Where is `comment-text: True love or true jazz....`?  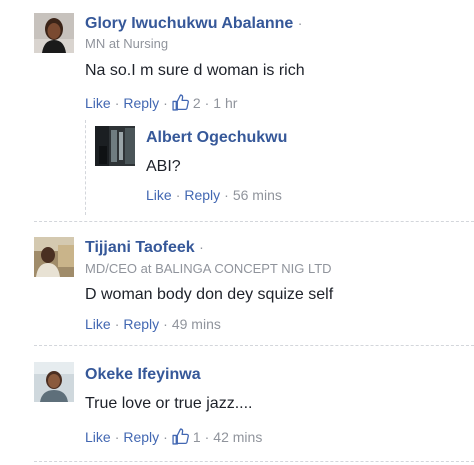
comment-text: True love or true jazz.... is located at coordinates (169, 403).